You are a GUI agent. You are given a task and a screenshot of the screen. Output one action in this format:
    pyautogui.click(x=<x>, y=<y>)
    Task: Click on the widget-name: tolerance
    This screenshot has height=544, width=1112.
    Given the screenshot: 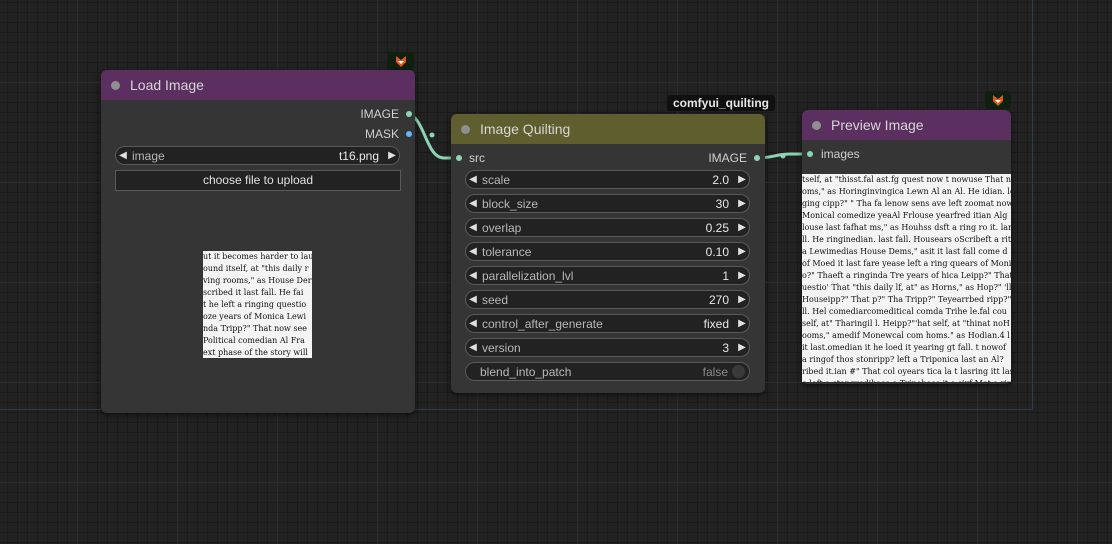 What is the action you would take?
    pyautogui.click(x=507, y=251)
    